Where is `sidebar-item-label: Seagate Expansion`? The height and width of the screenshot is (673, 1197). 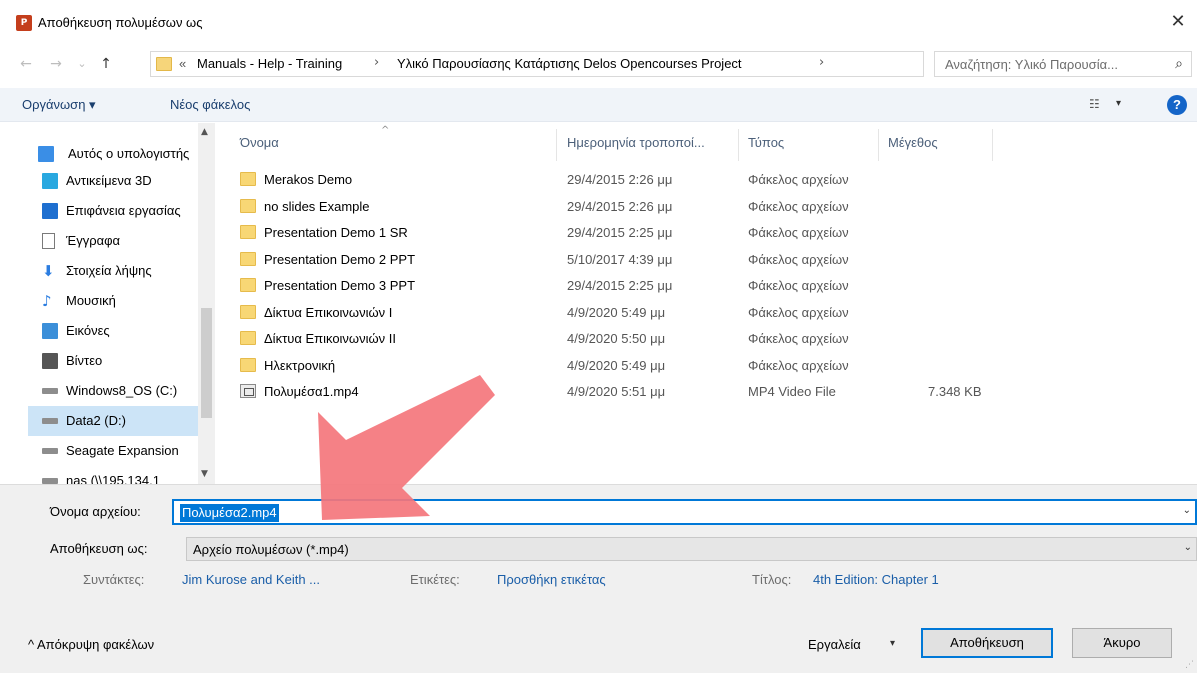
sidebar-item-label: Seagate Expansion is located at coordinates (122, 450).